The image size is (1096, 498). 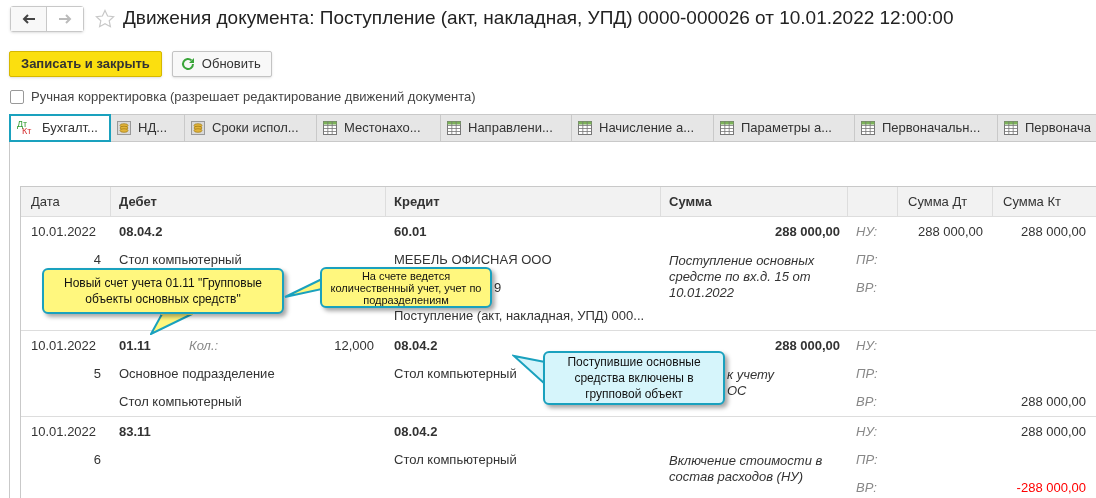 What do you see at coordinates (473, 260) in the screenshot?
I see `subaccount-text: МЕБЕЛЬ ОФИСНАЯ ООО` at bounding box center [473, 260].